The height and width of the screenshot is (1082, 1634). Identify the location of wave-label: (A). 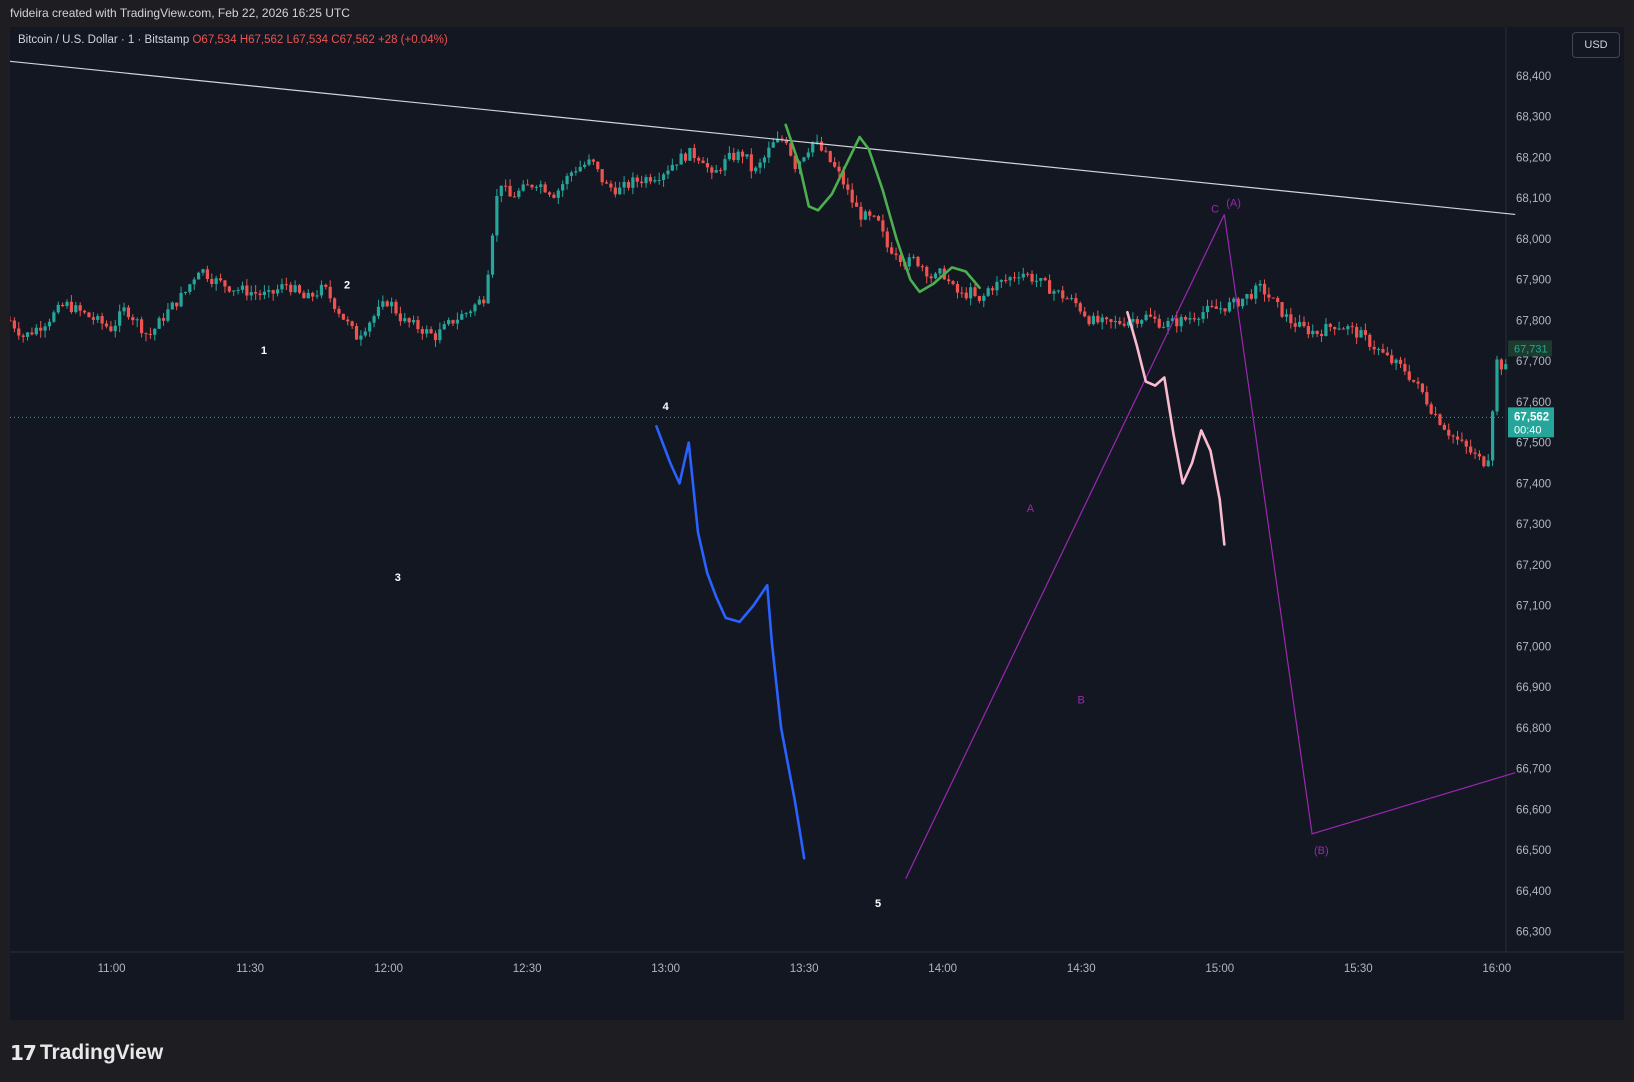
(1233, 203).